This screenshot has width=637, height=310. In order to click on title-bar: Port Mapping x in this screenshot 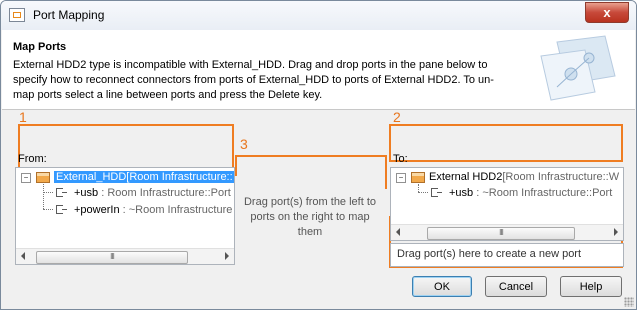, I will do `click(318, 15)`.